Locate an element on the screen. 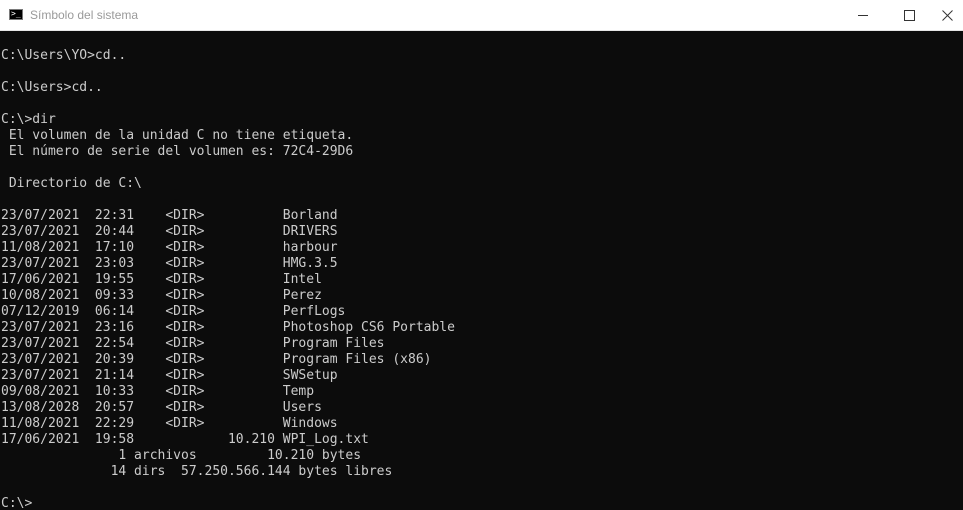 This screenshot has height=510, width=963. cmd-icon: >_ is located at coordinates (16, 14).